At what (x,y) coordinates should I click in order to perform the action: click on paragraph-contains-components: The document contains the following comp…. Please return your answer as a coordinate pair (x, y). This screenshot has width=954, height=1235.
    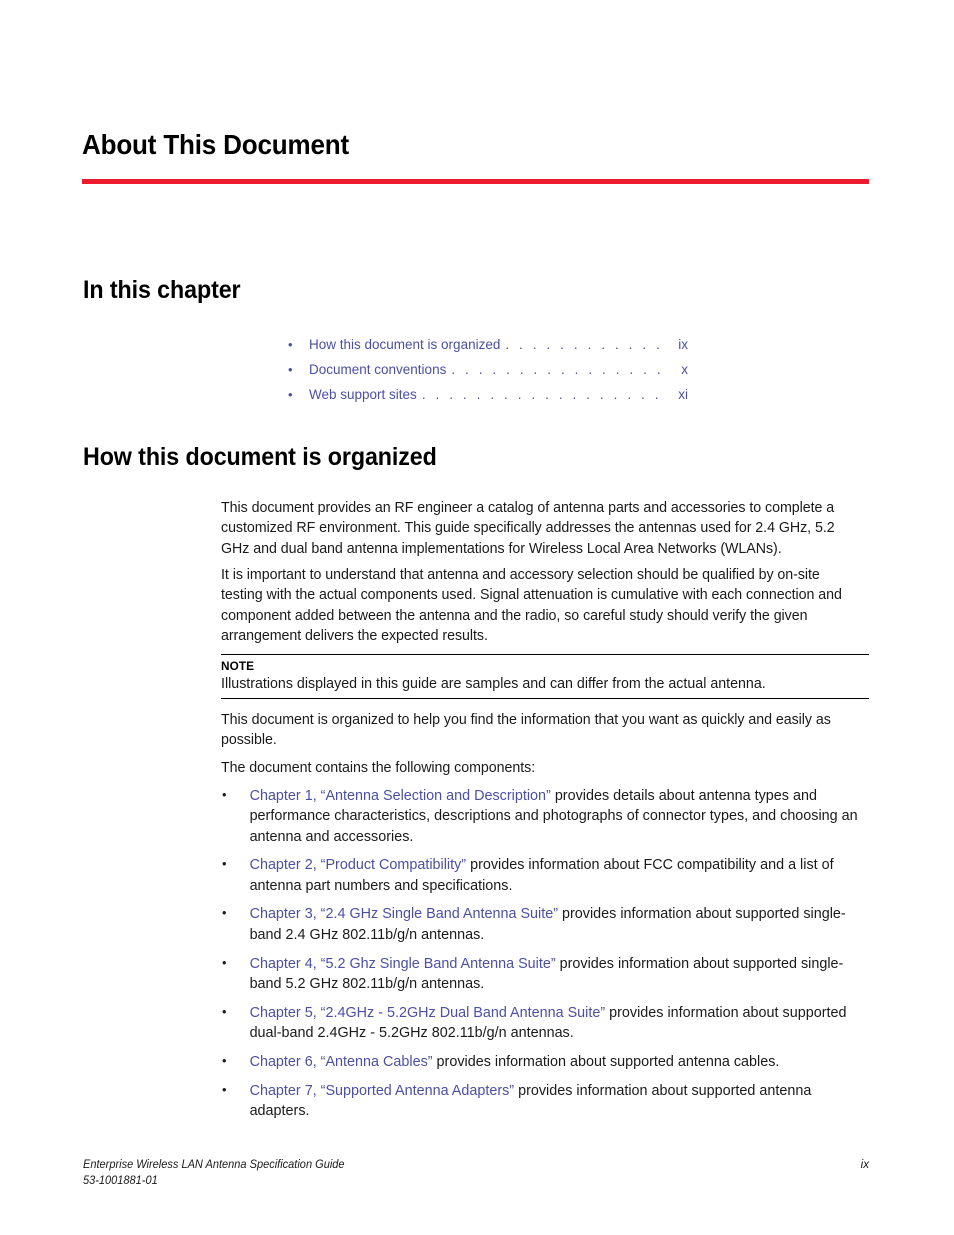
    Looking at the image, I should click on (378, 768).